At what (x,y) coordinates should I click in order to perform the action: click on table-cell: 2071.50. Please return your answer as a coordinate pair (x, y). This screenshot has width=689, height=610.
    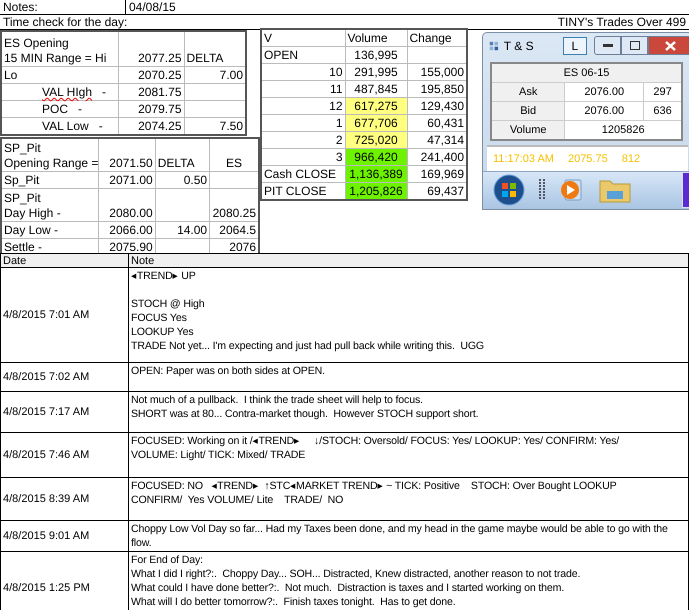
    Looking at the image, I should click on (127, 155).